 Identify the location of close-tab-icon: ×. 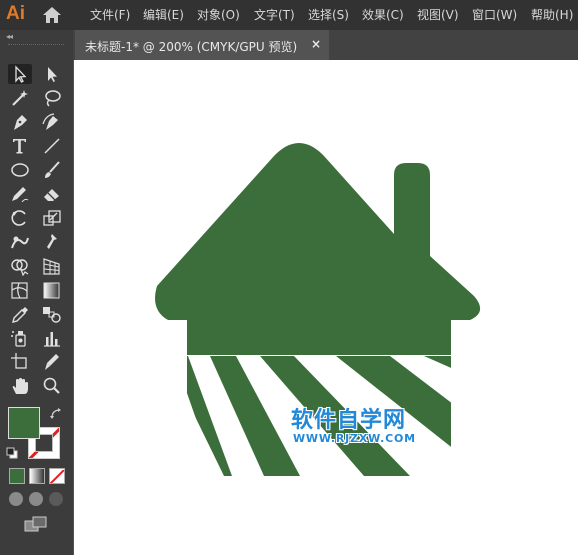
(316, 44).